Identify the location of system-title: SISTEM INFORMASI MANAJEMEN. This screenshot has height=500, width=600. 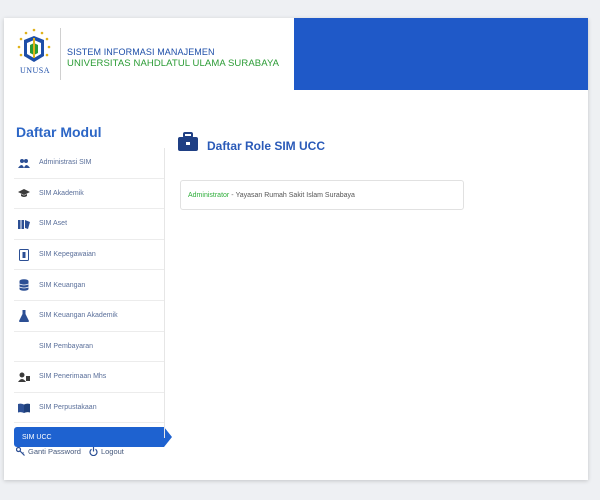
(141, 52).